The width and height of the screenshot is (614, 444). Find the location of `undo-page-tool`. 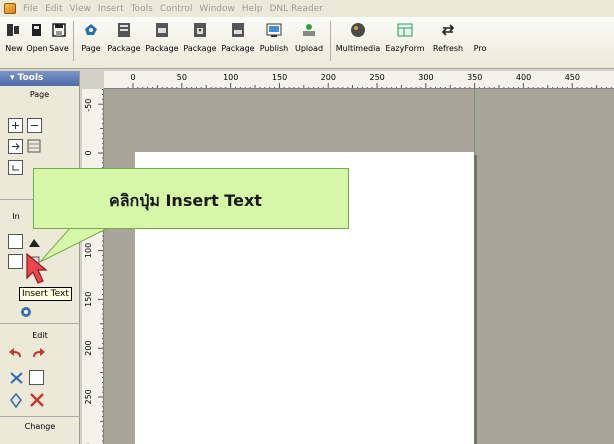

undo-page-tool is located at coordinates (15, 167).